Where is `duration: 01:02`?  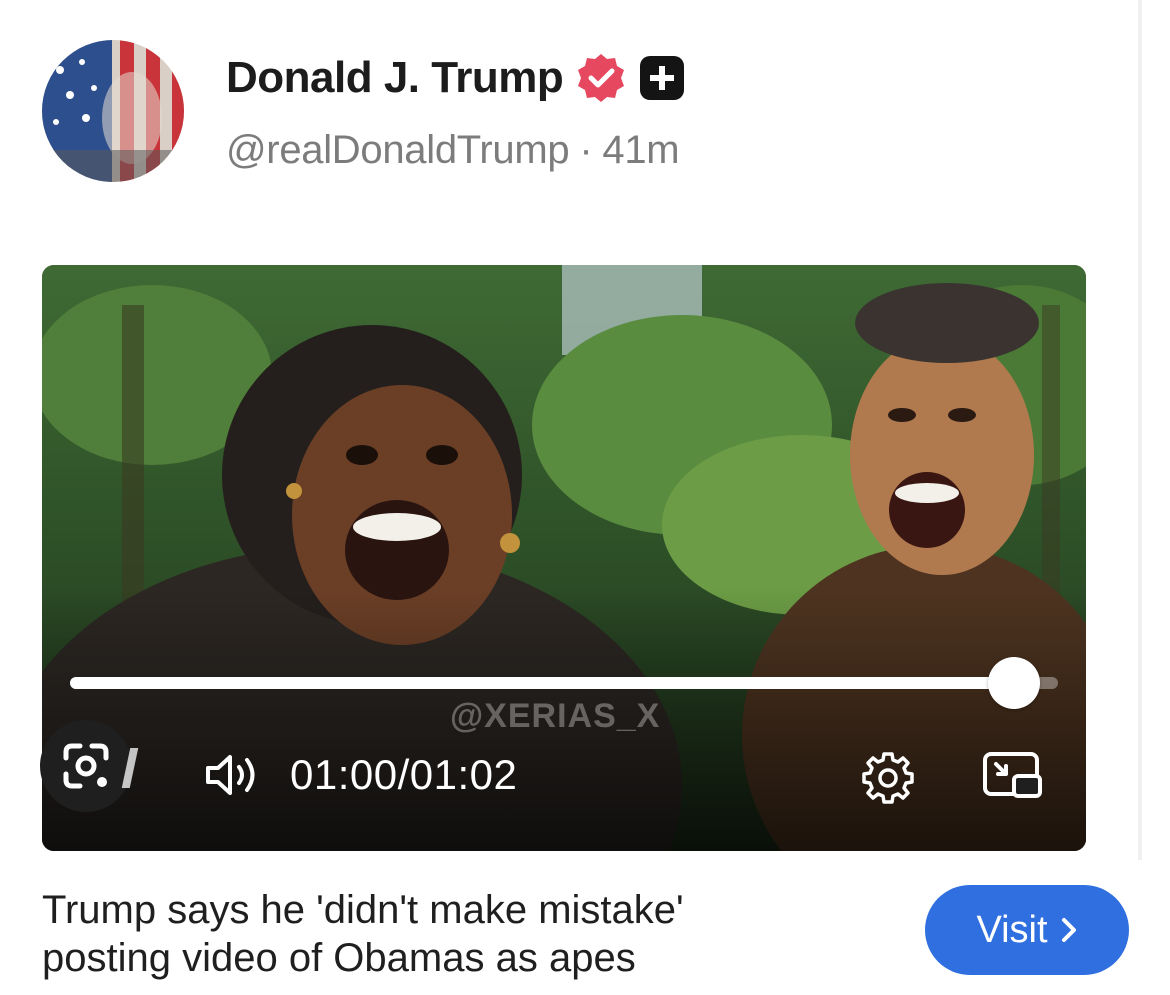
duration: 01:02 is located at coordinates (463, 774).